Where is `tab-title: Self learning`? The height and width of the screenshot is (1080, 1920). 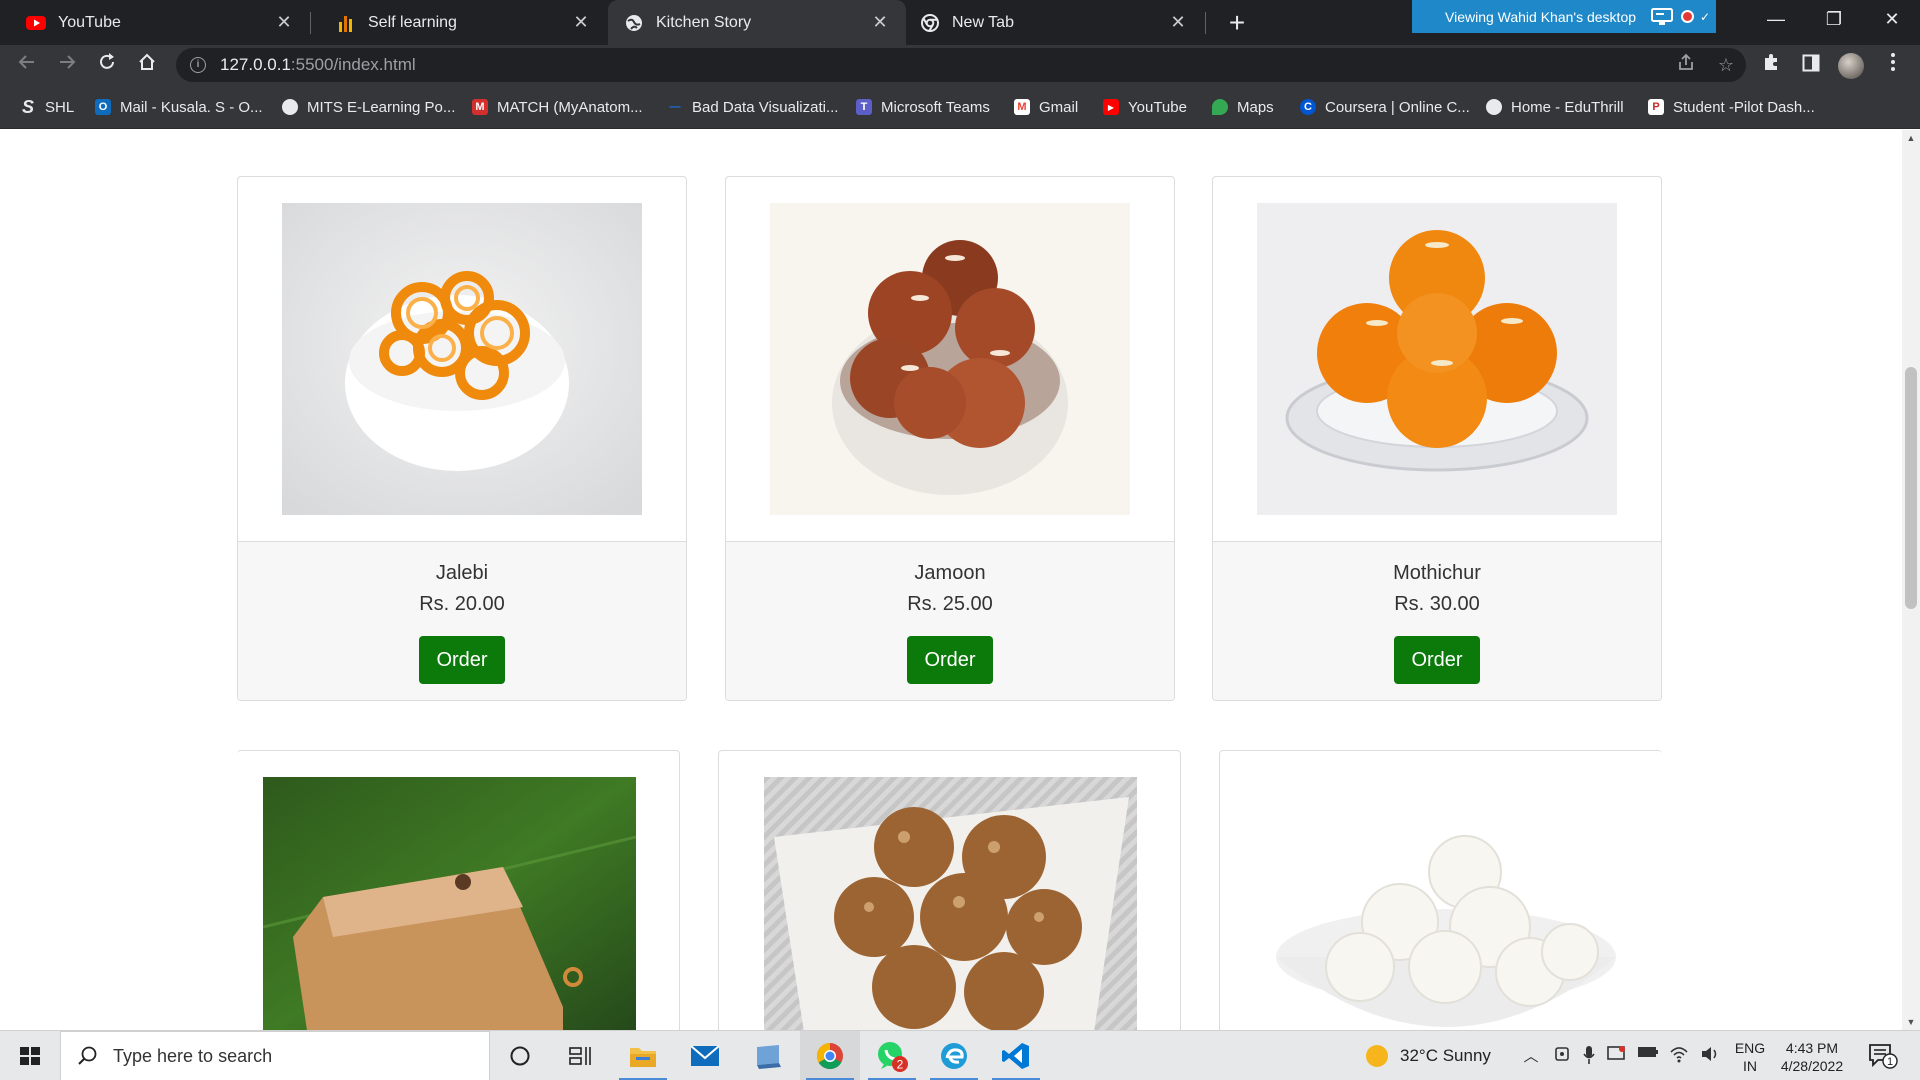
tab-title: Self learning is located at coordinates (412, 22).